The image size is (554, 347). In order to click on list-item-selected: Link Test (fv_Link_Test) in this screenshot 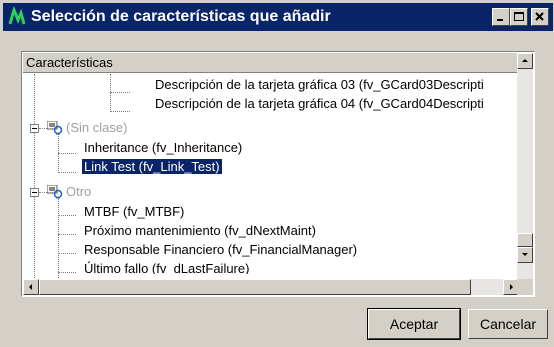, I will do `click(152, 166)`.